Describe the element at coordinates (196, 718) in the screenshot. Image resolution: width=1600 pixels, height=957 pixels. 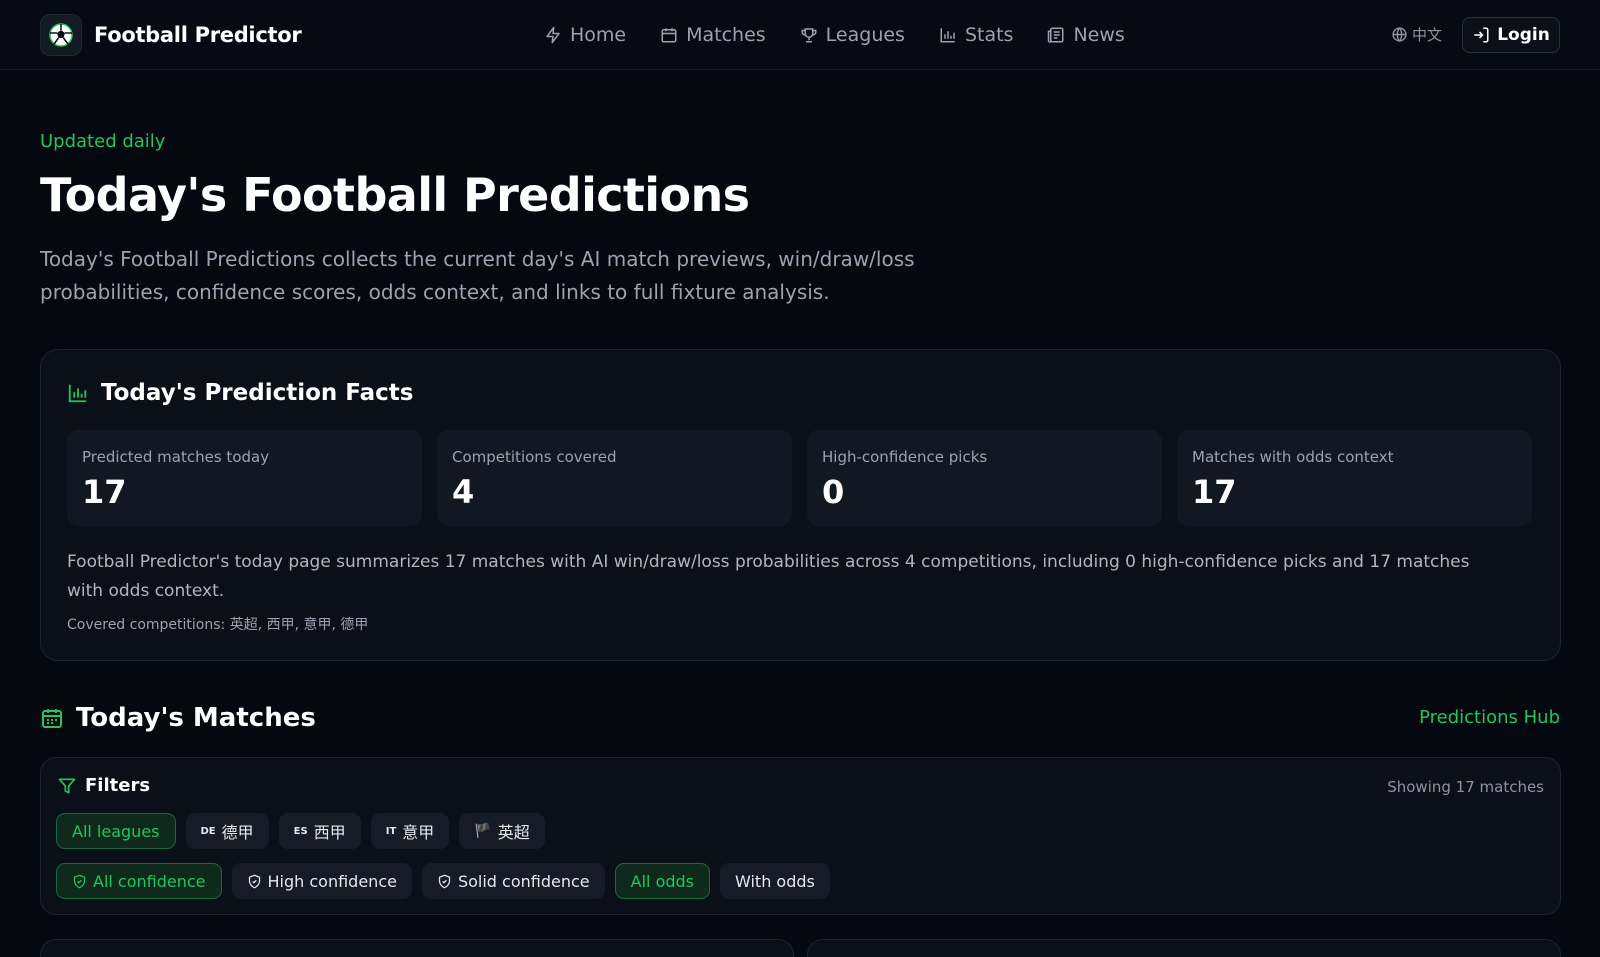
I see `matches-title: Today's Matches` at that location.